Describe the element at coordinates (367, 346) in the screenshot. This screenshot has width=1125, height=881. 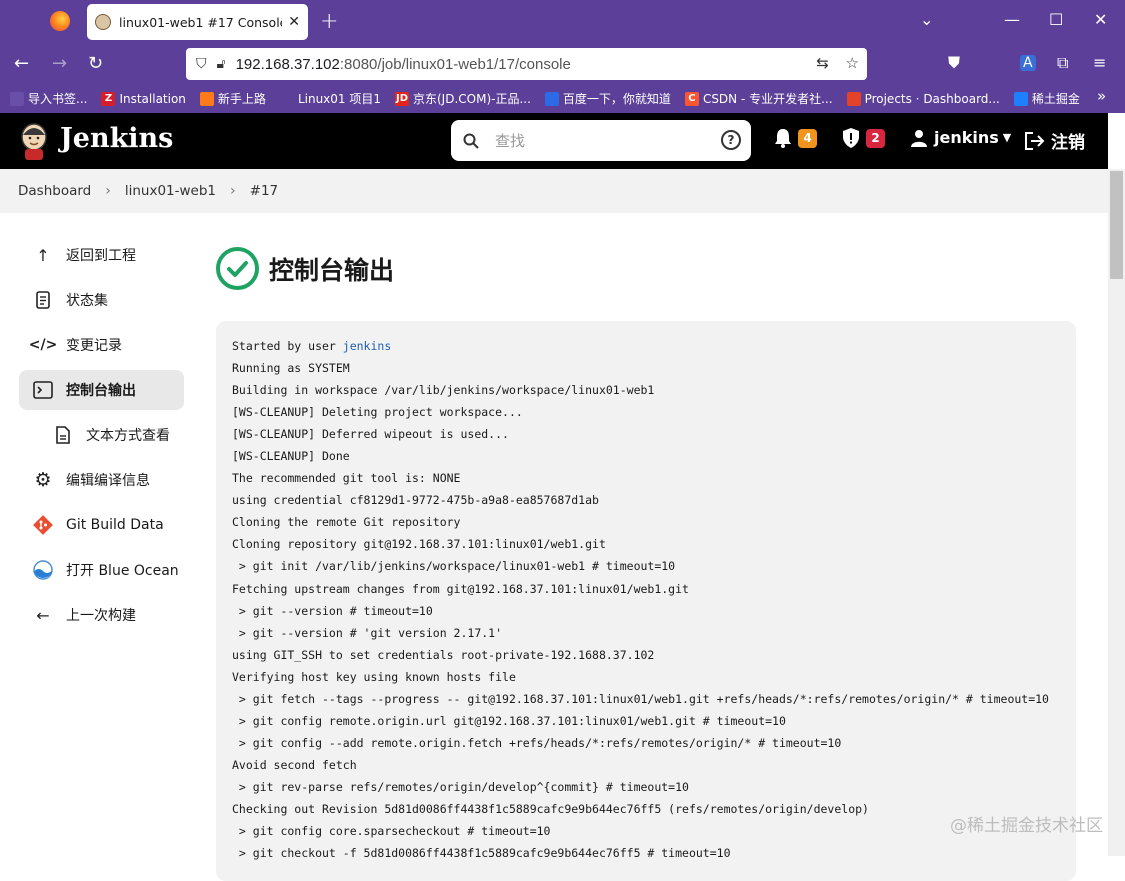
I see `user-link: jenkins` at that location.